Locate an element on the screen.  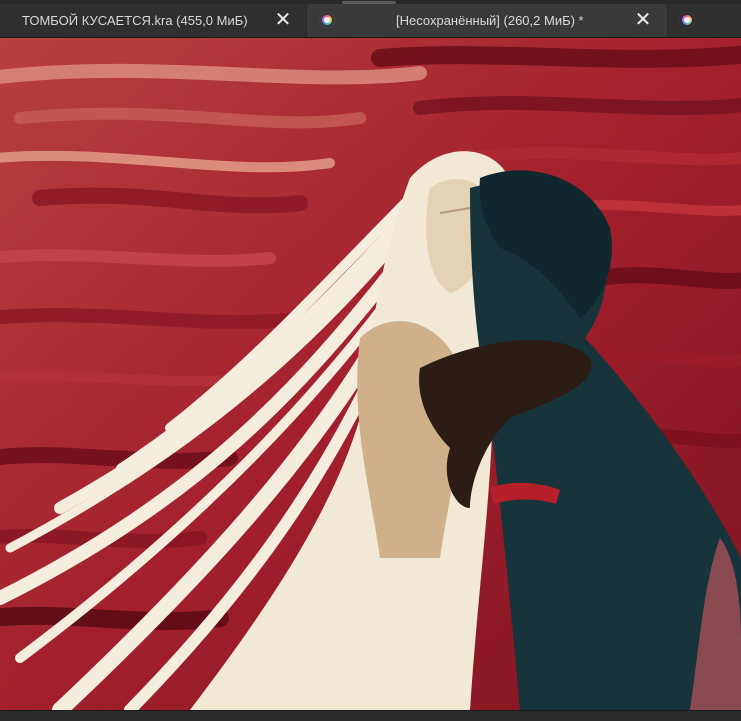
tab-unsaved-document: [Несохранённый] (260,2 МиБ) * ✕ is located at coordinates (487, 20).